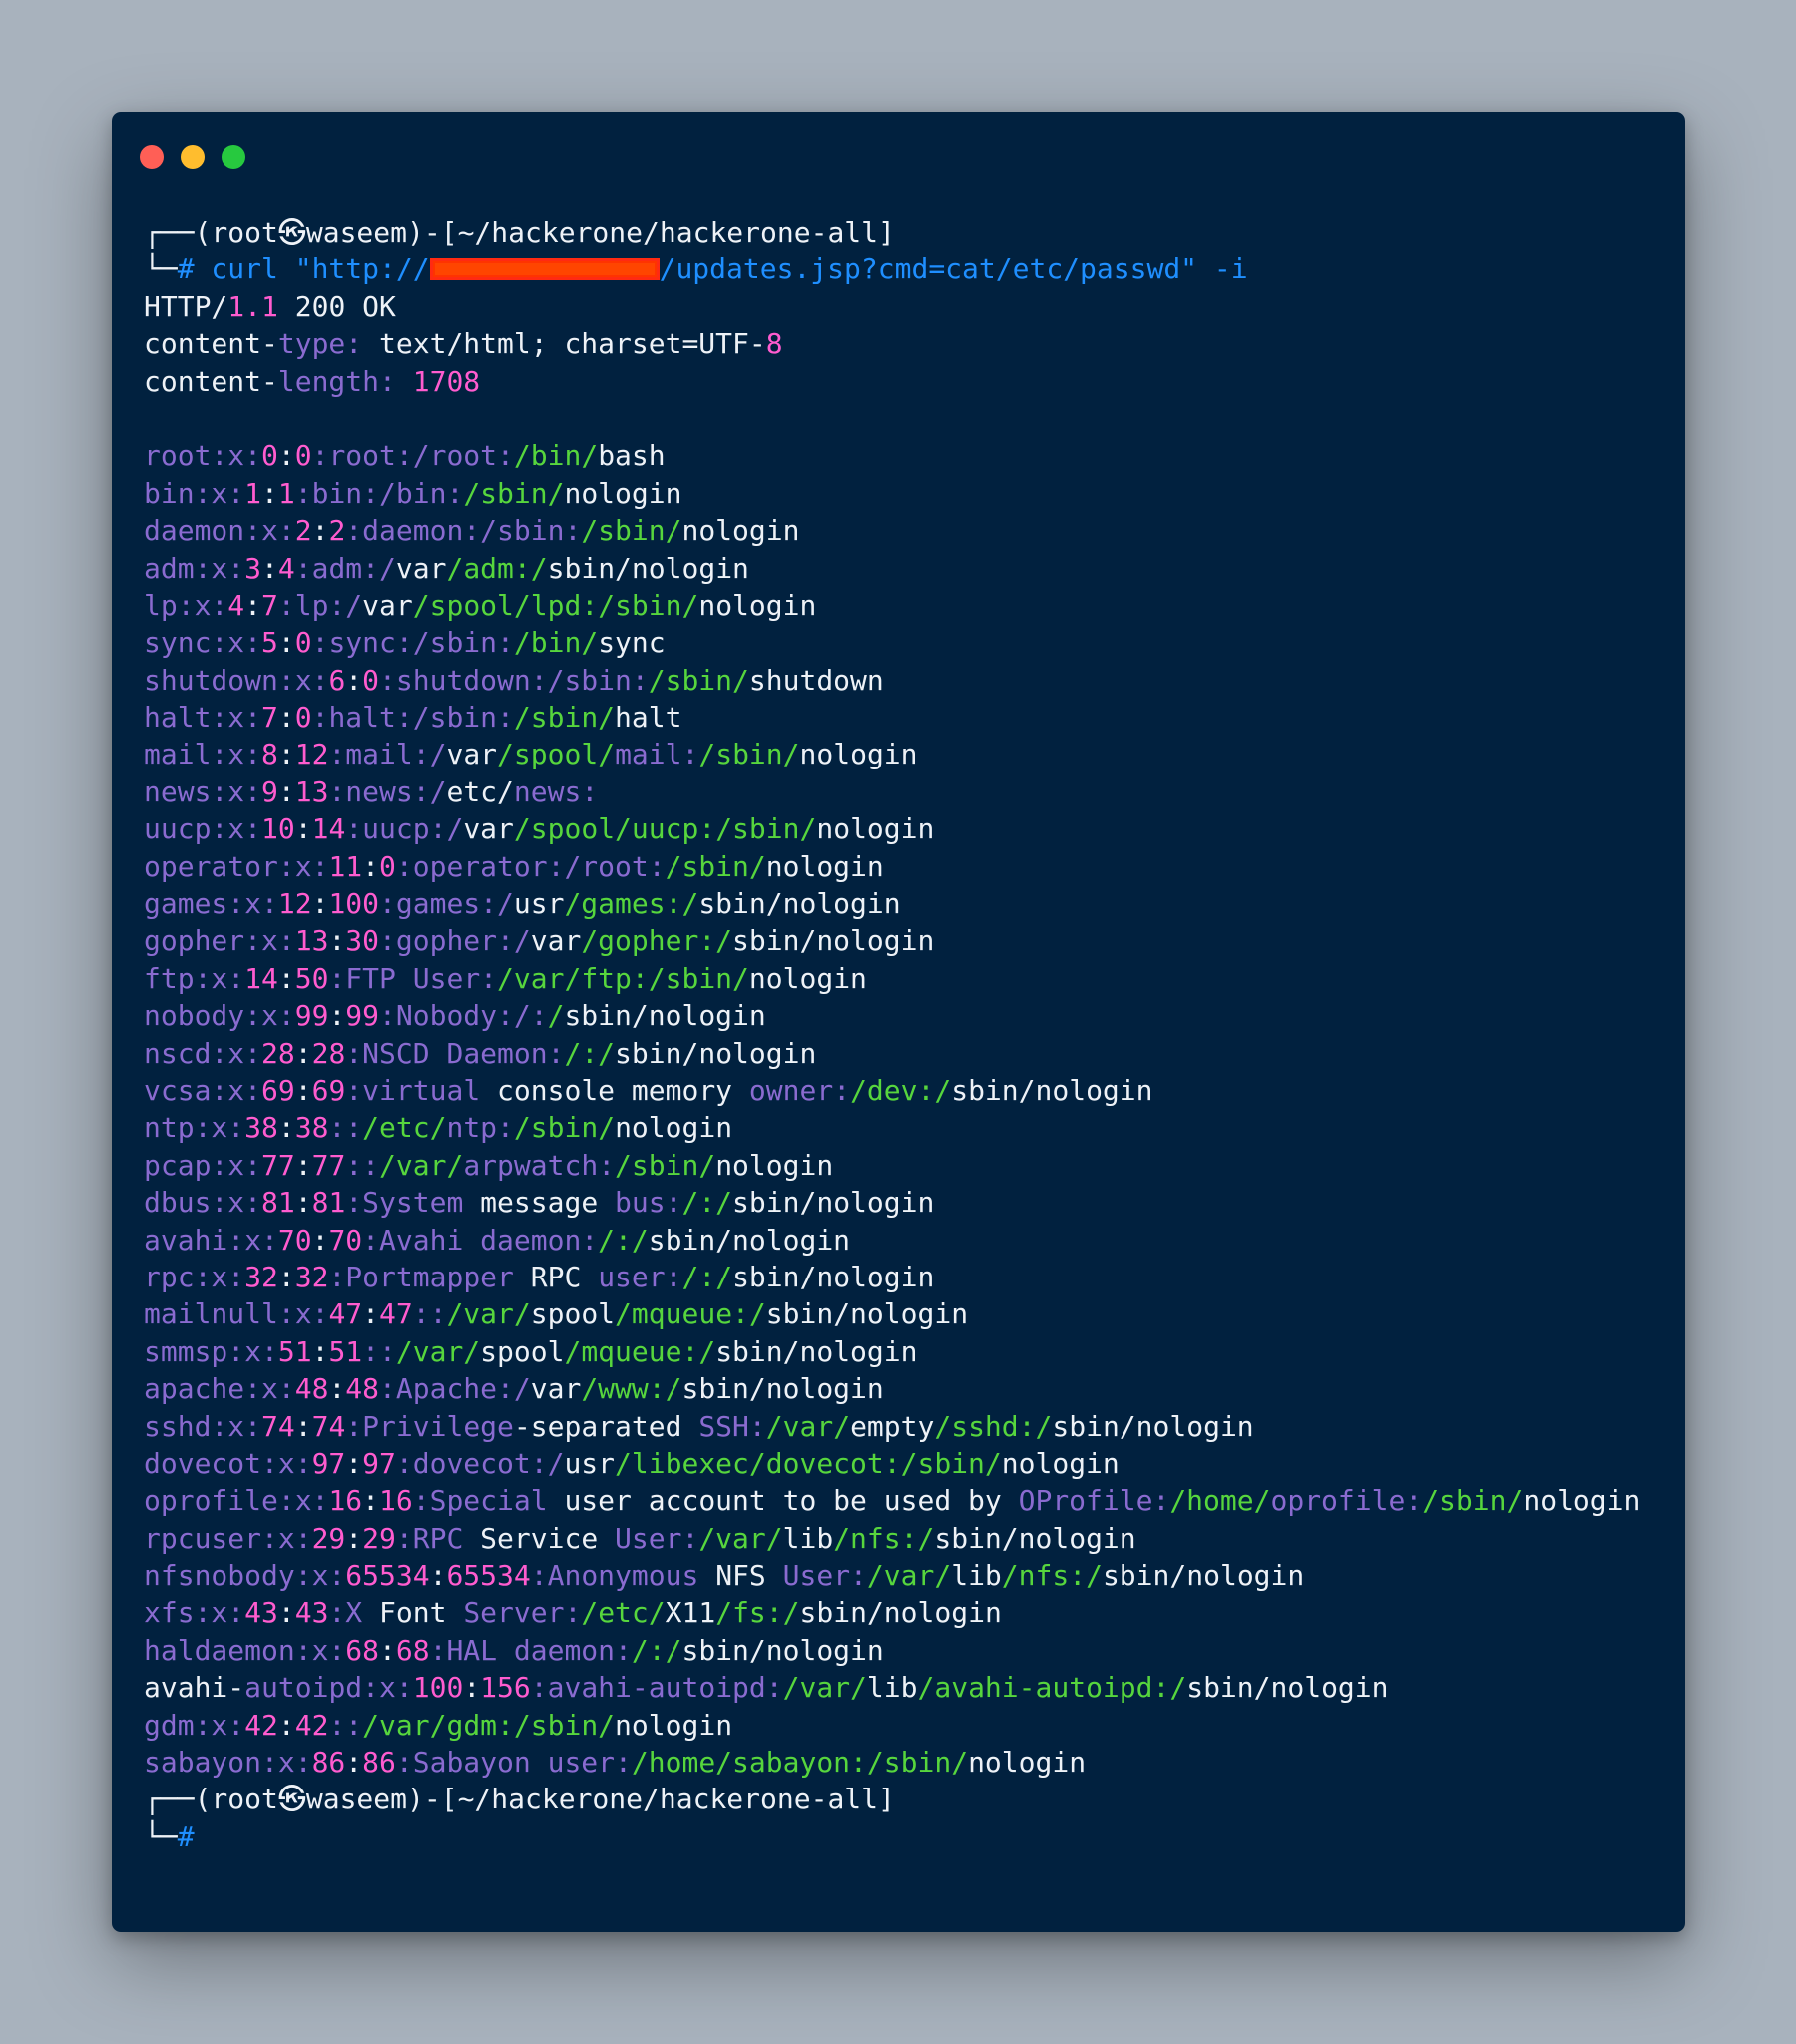 This screenshot has width=1796, height=2044. What do you see at coordinates (303, 269) in the screenshot?
I see `terminal-text: # curl "http://` at bounding box center [303, 269].